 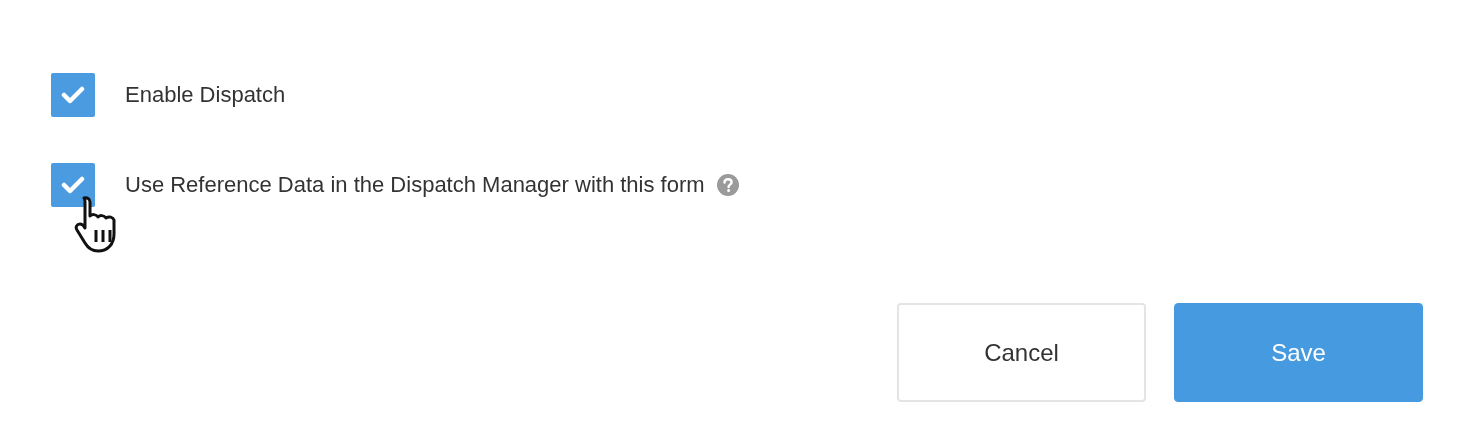 What do you see at coordinates (727, 185) in the screenshot?
I see `help-icon` at bounding box center [727, 185].